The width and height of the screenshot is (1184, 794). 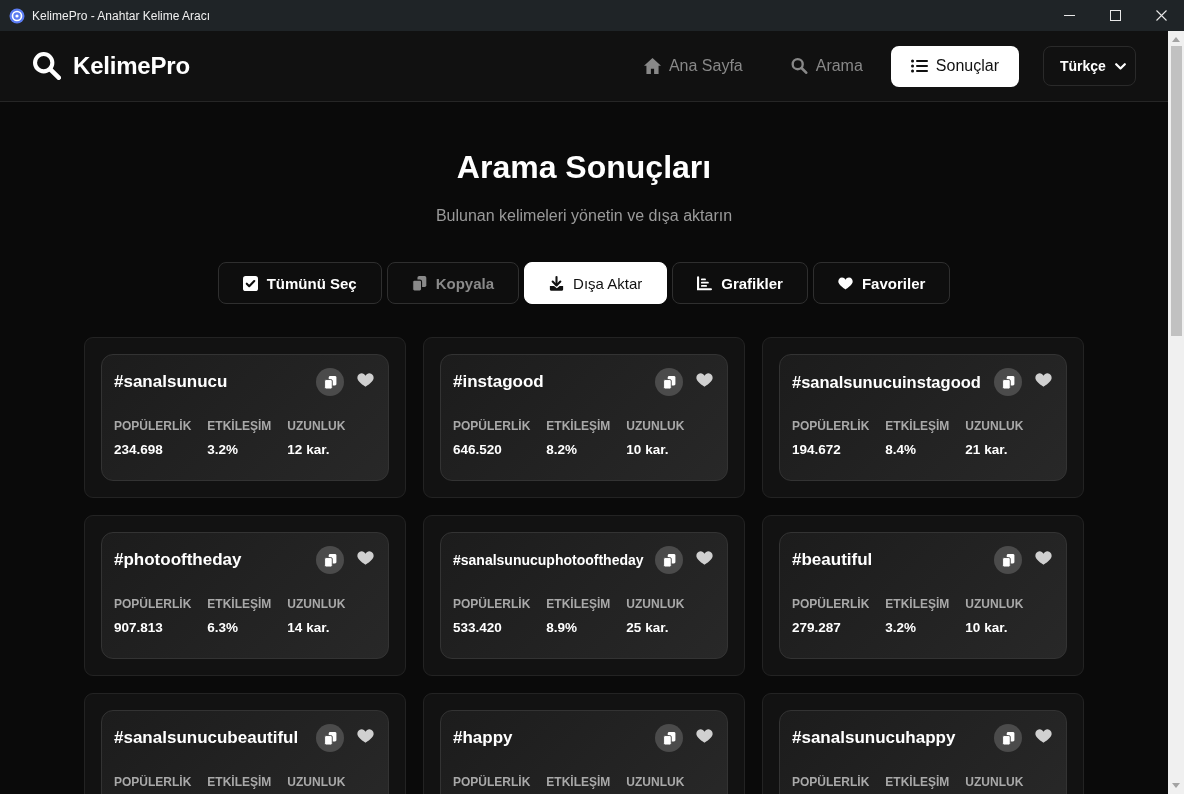 What do you see at coordinates (562, 628) in the screenshot?
I see `metric-value: 8.9%` at bounding box center [562, 628].